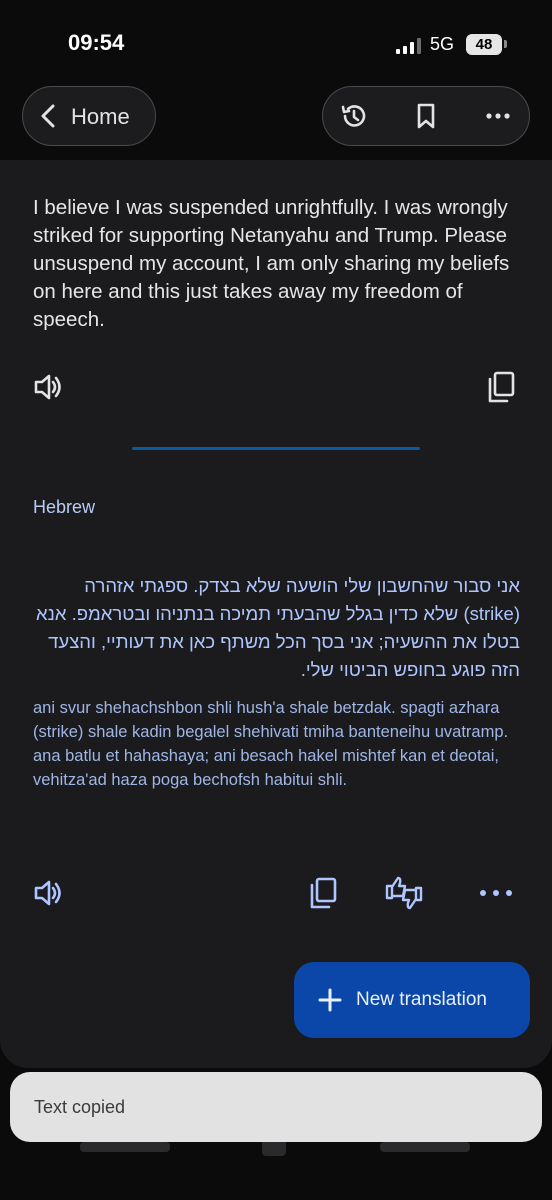  What do you see at coordinates (276, 42) in the screenshot?
I see `status-bar: 09:54 5G 48` at bounding box center [276, 42].